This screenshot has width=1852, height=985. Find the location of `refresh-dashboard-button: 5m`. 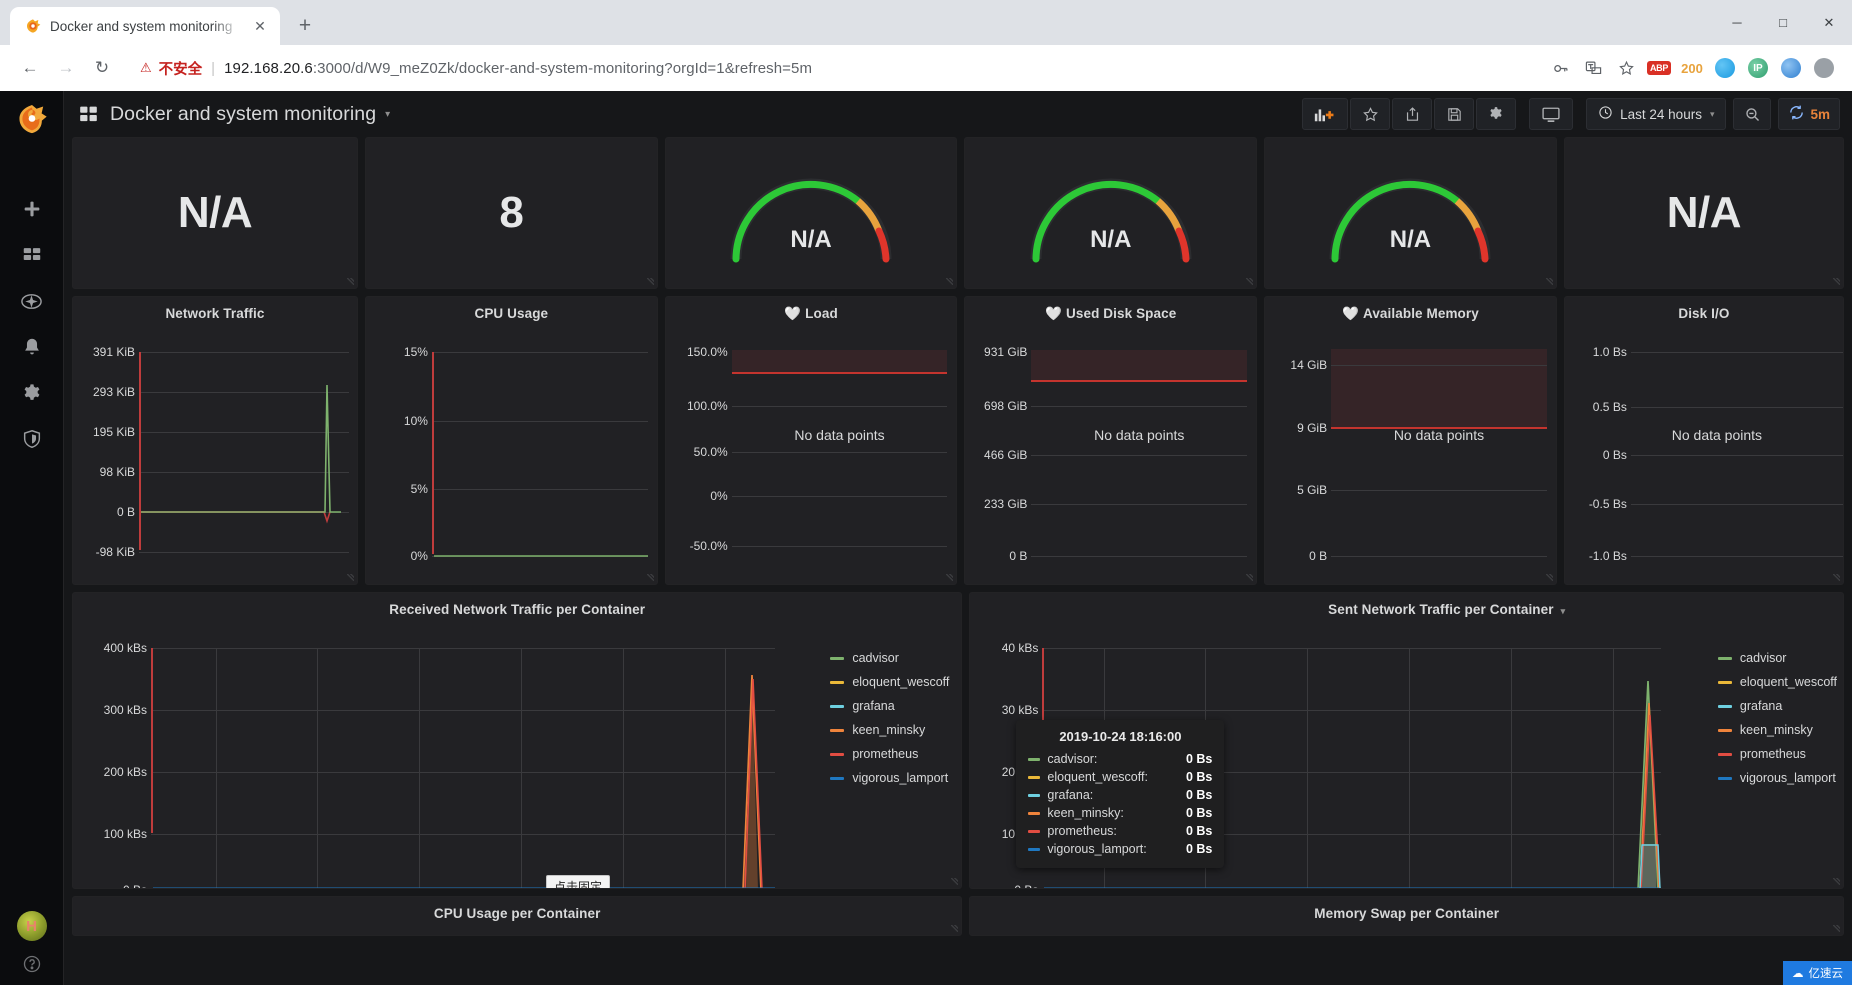

refresh-dashboard-button: 5m is located at coordinates (1809, 114).